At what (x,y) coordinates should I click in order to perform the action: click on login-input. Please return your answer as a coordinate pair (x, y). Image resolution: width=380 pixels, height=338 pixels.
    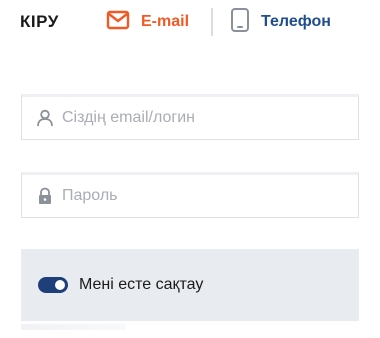
    Looking at the image, I should click on (202, 118).